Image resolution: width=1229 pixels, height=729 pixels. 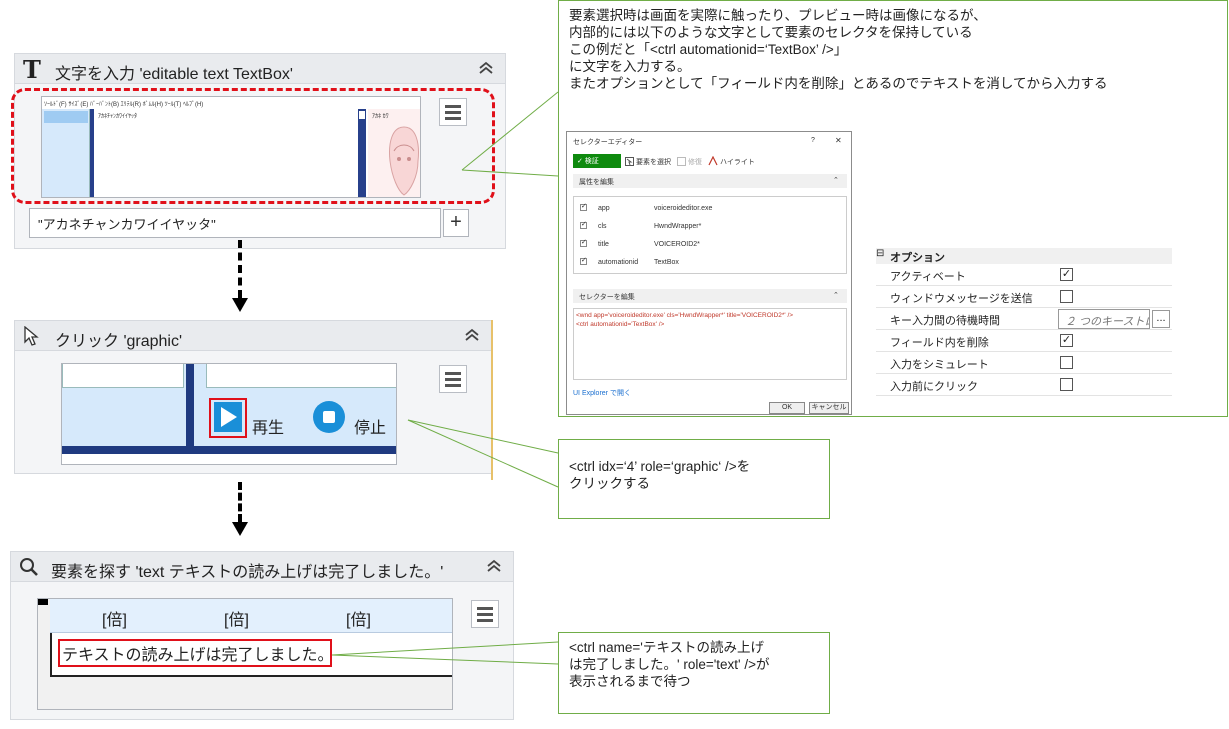 I want to click on option-send-window-message: ウィンドウメッセージを送信, so click(x=1024, y=297).